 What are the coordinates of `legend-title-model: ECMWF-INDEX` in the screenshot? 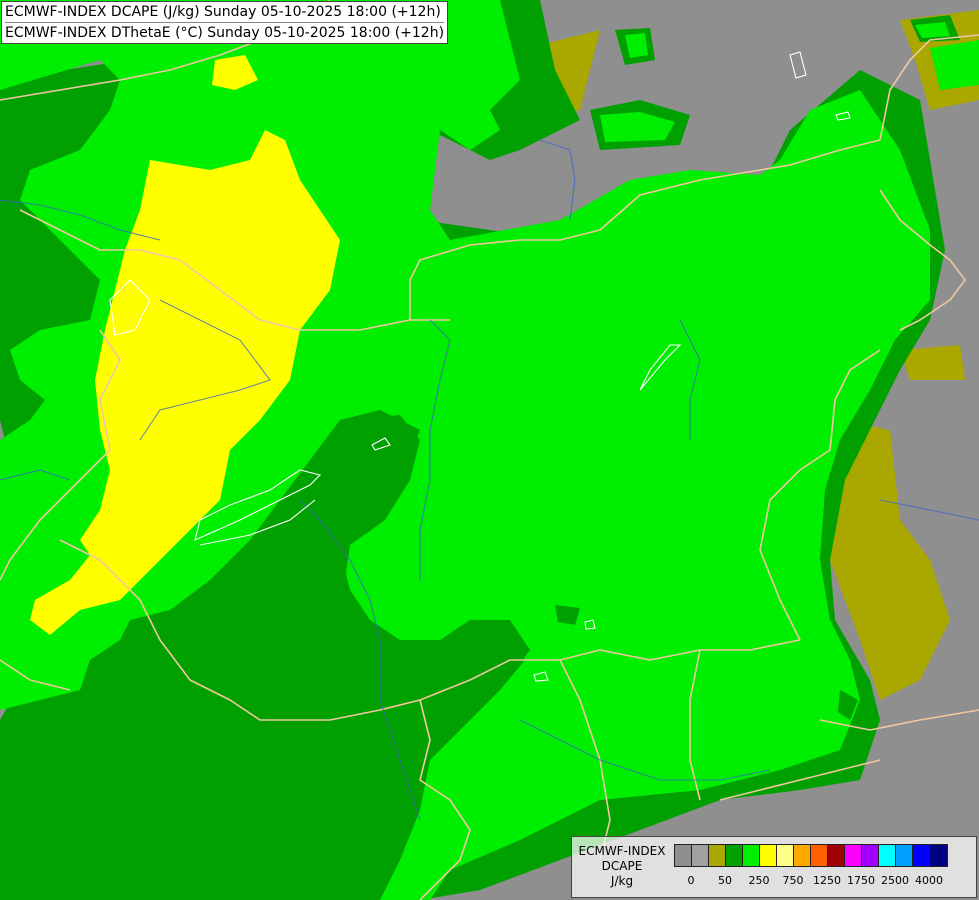 It's located at (622, 851).